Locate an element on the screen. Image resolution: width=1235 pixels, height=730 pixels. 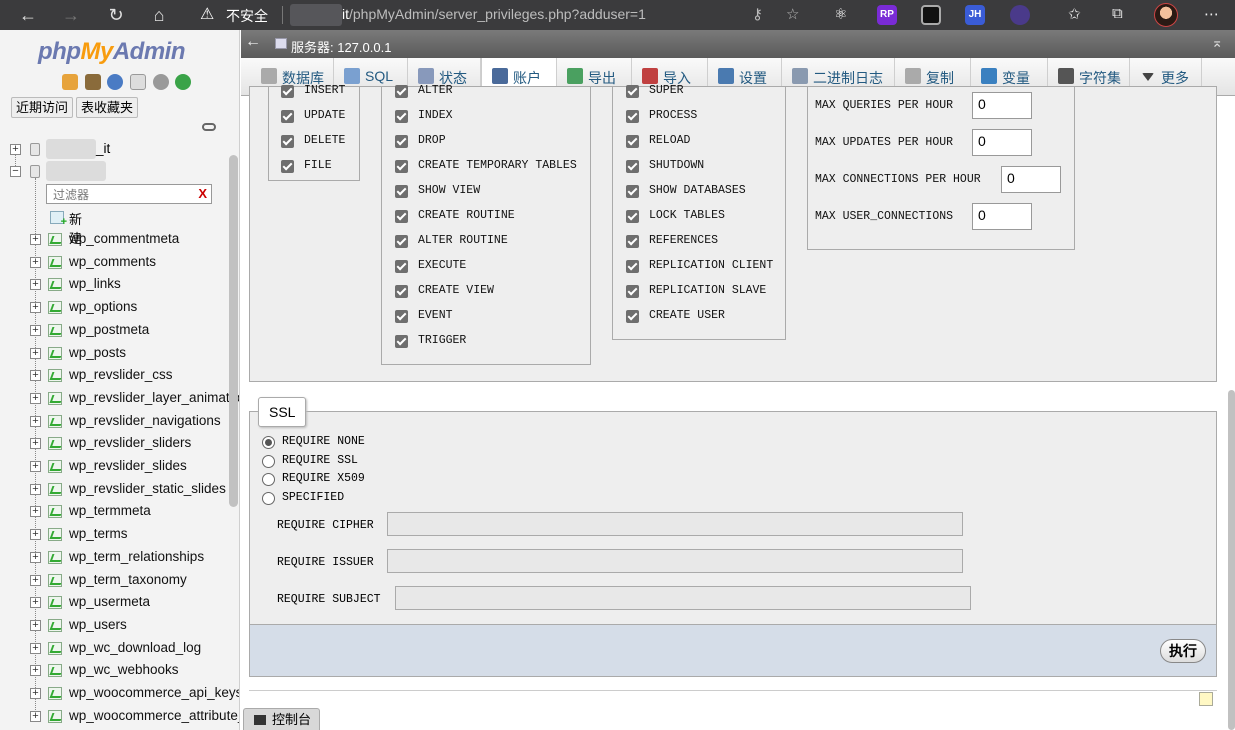
favorites-icon: ✩ is located at coordinates (1074, 14).